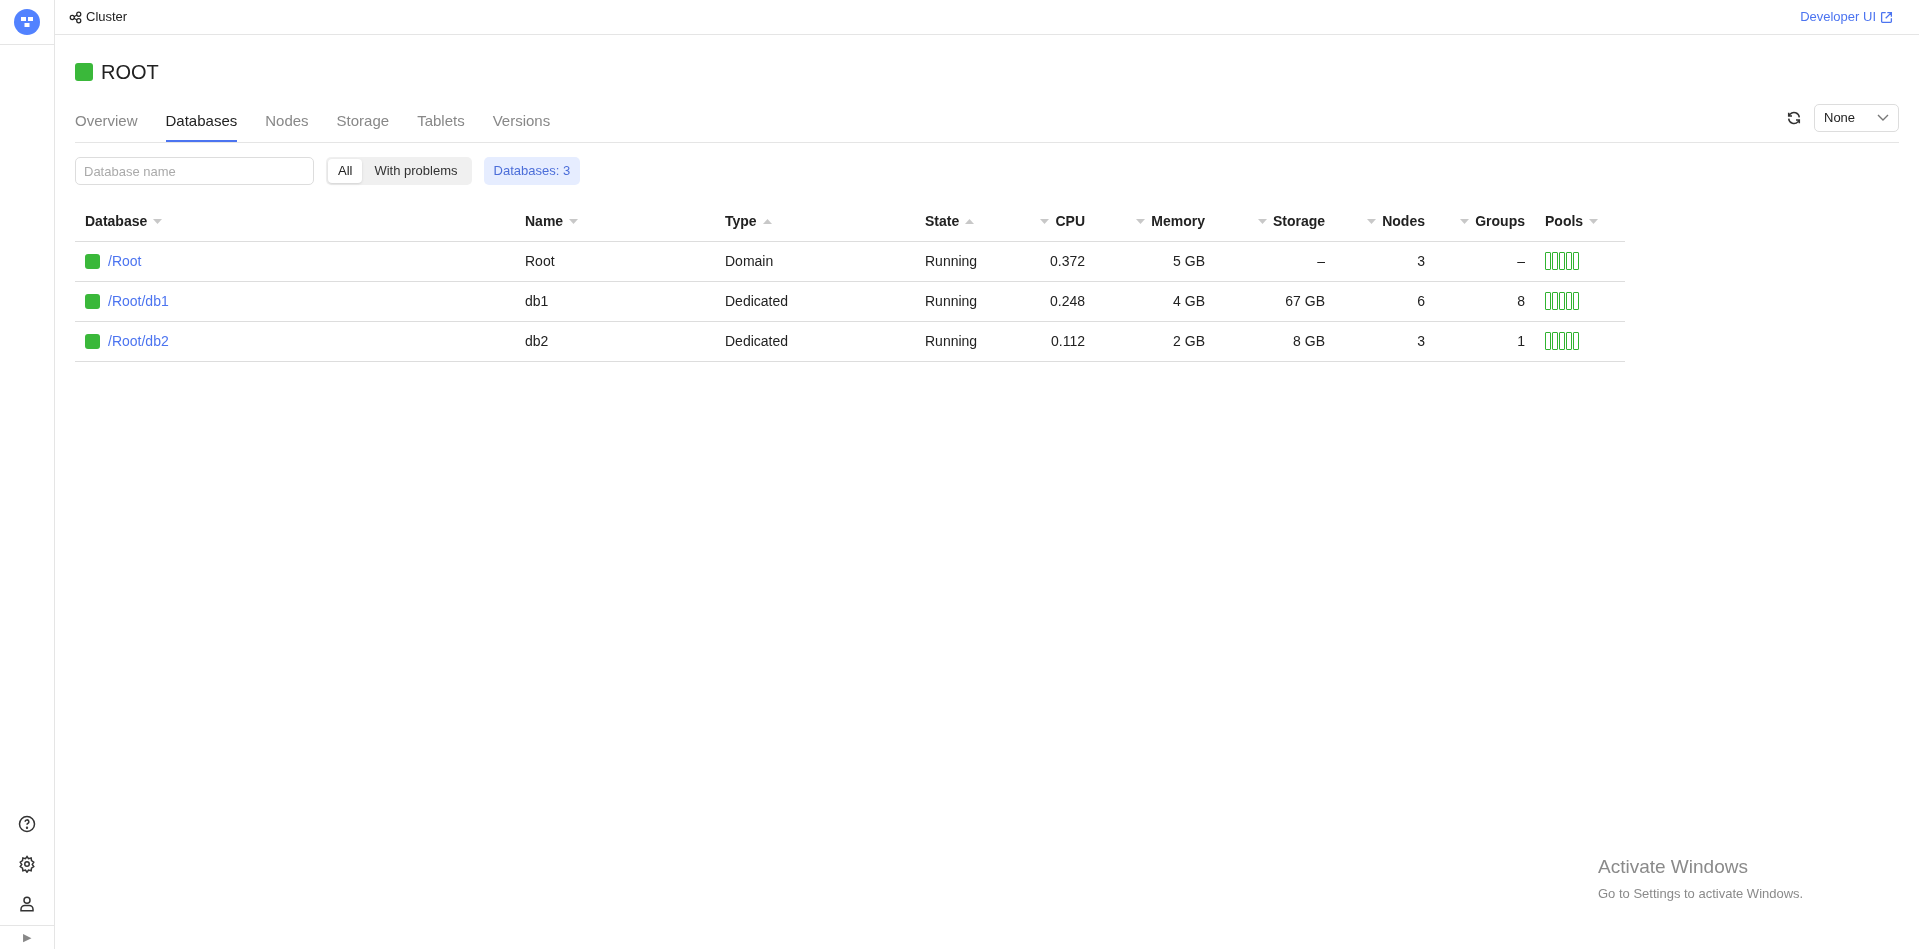 This screenshot has height=949, width=1919. Describe the element at coordinates (815, 222) in the screenshot. I see `column-header: Type` at that location.